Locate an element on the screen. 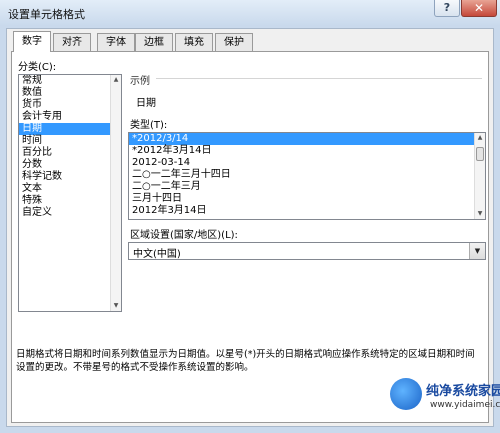 This screenshot has width=500, height=433. tab-alignment: 对齐 is located at coordinates (72, 42).